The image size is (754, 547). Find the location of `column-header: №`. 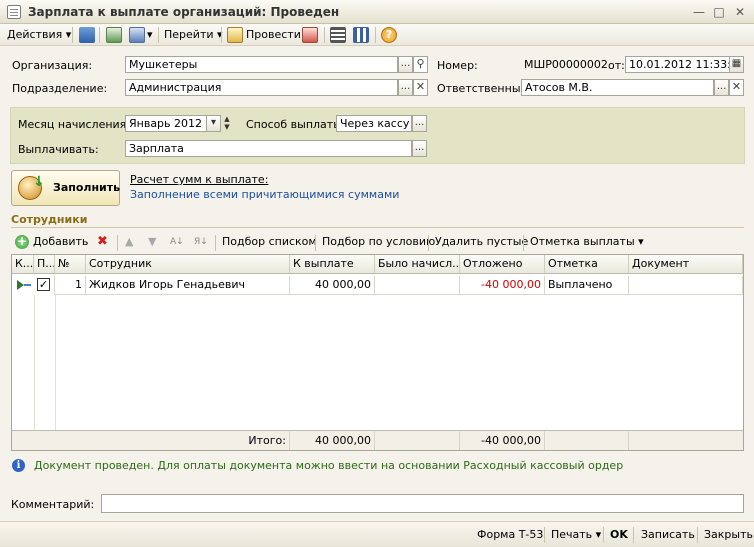

column-header: № is located at coordinates (70, 264).